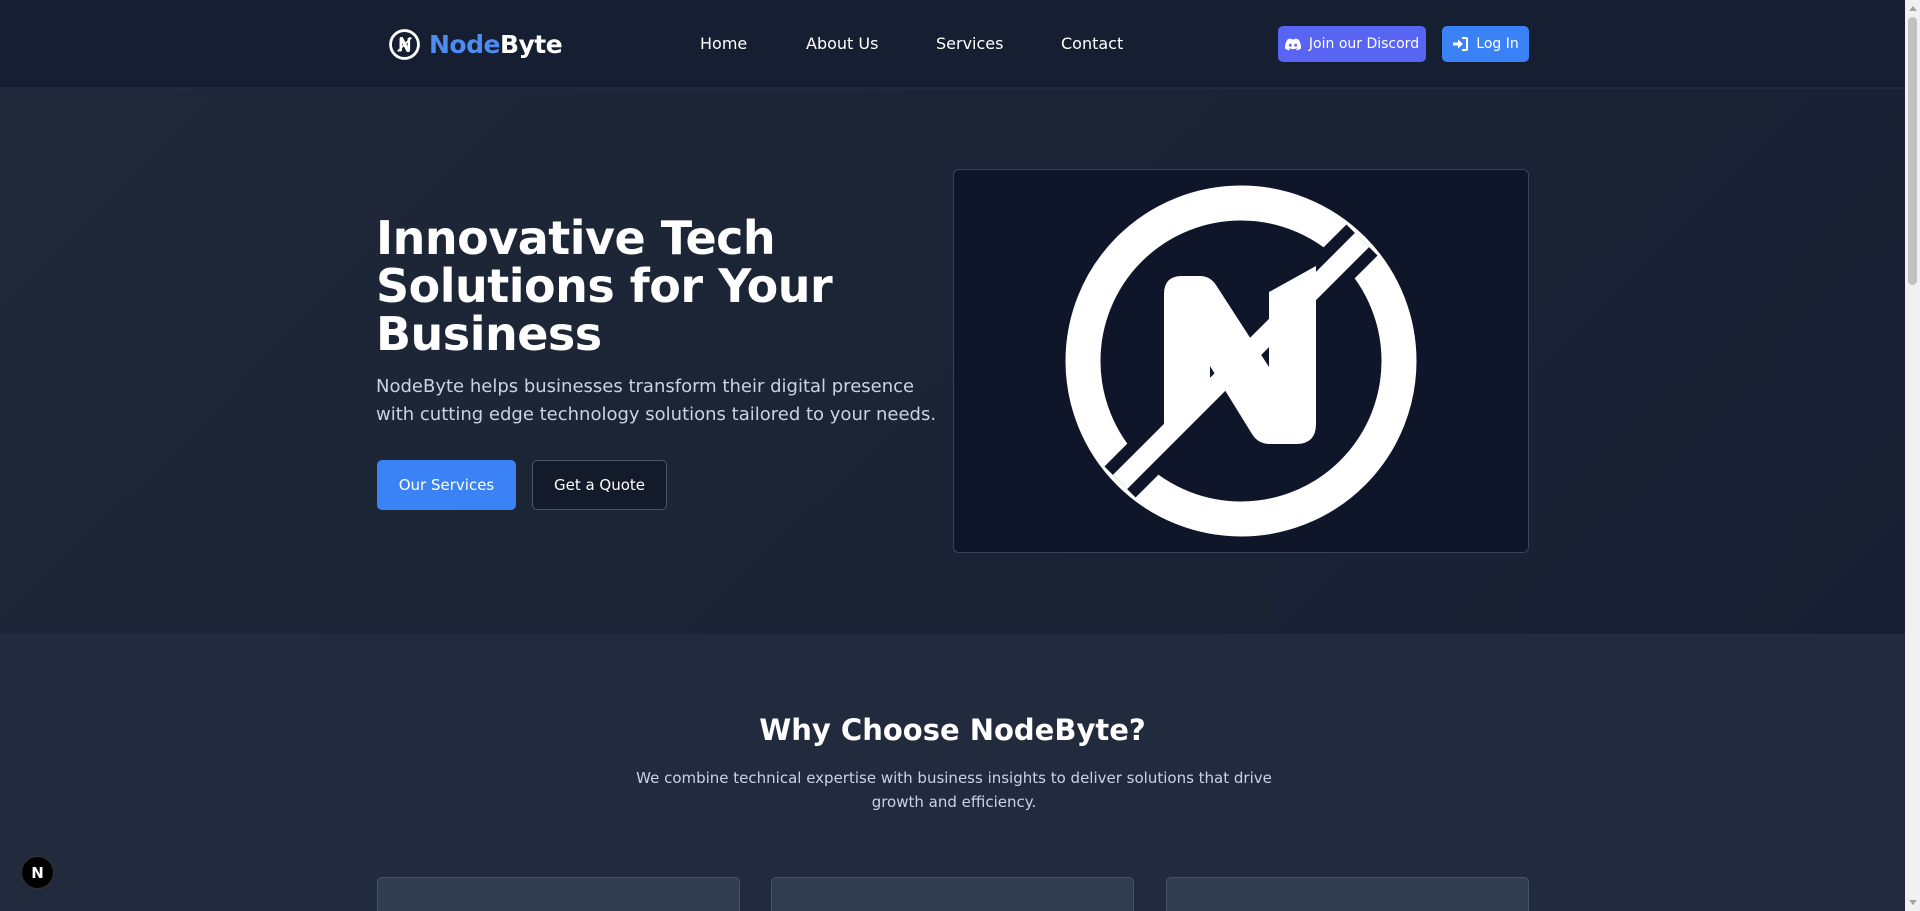  Describe the element at coordinates (1913, 8) in the screenshot. I see `scroll-up-arrow-icon` at that location.